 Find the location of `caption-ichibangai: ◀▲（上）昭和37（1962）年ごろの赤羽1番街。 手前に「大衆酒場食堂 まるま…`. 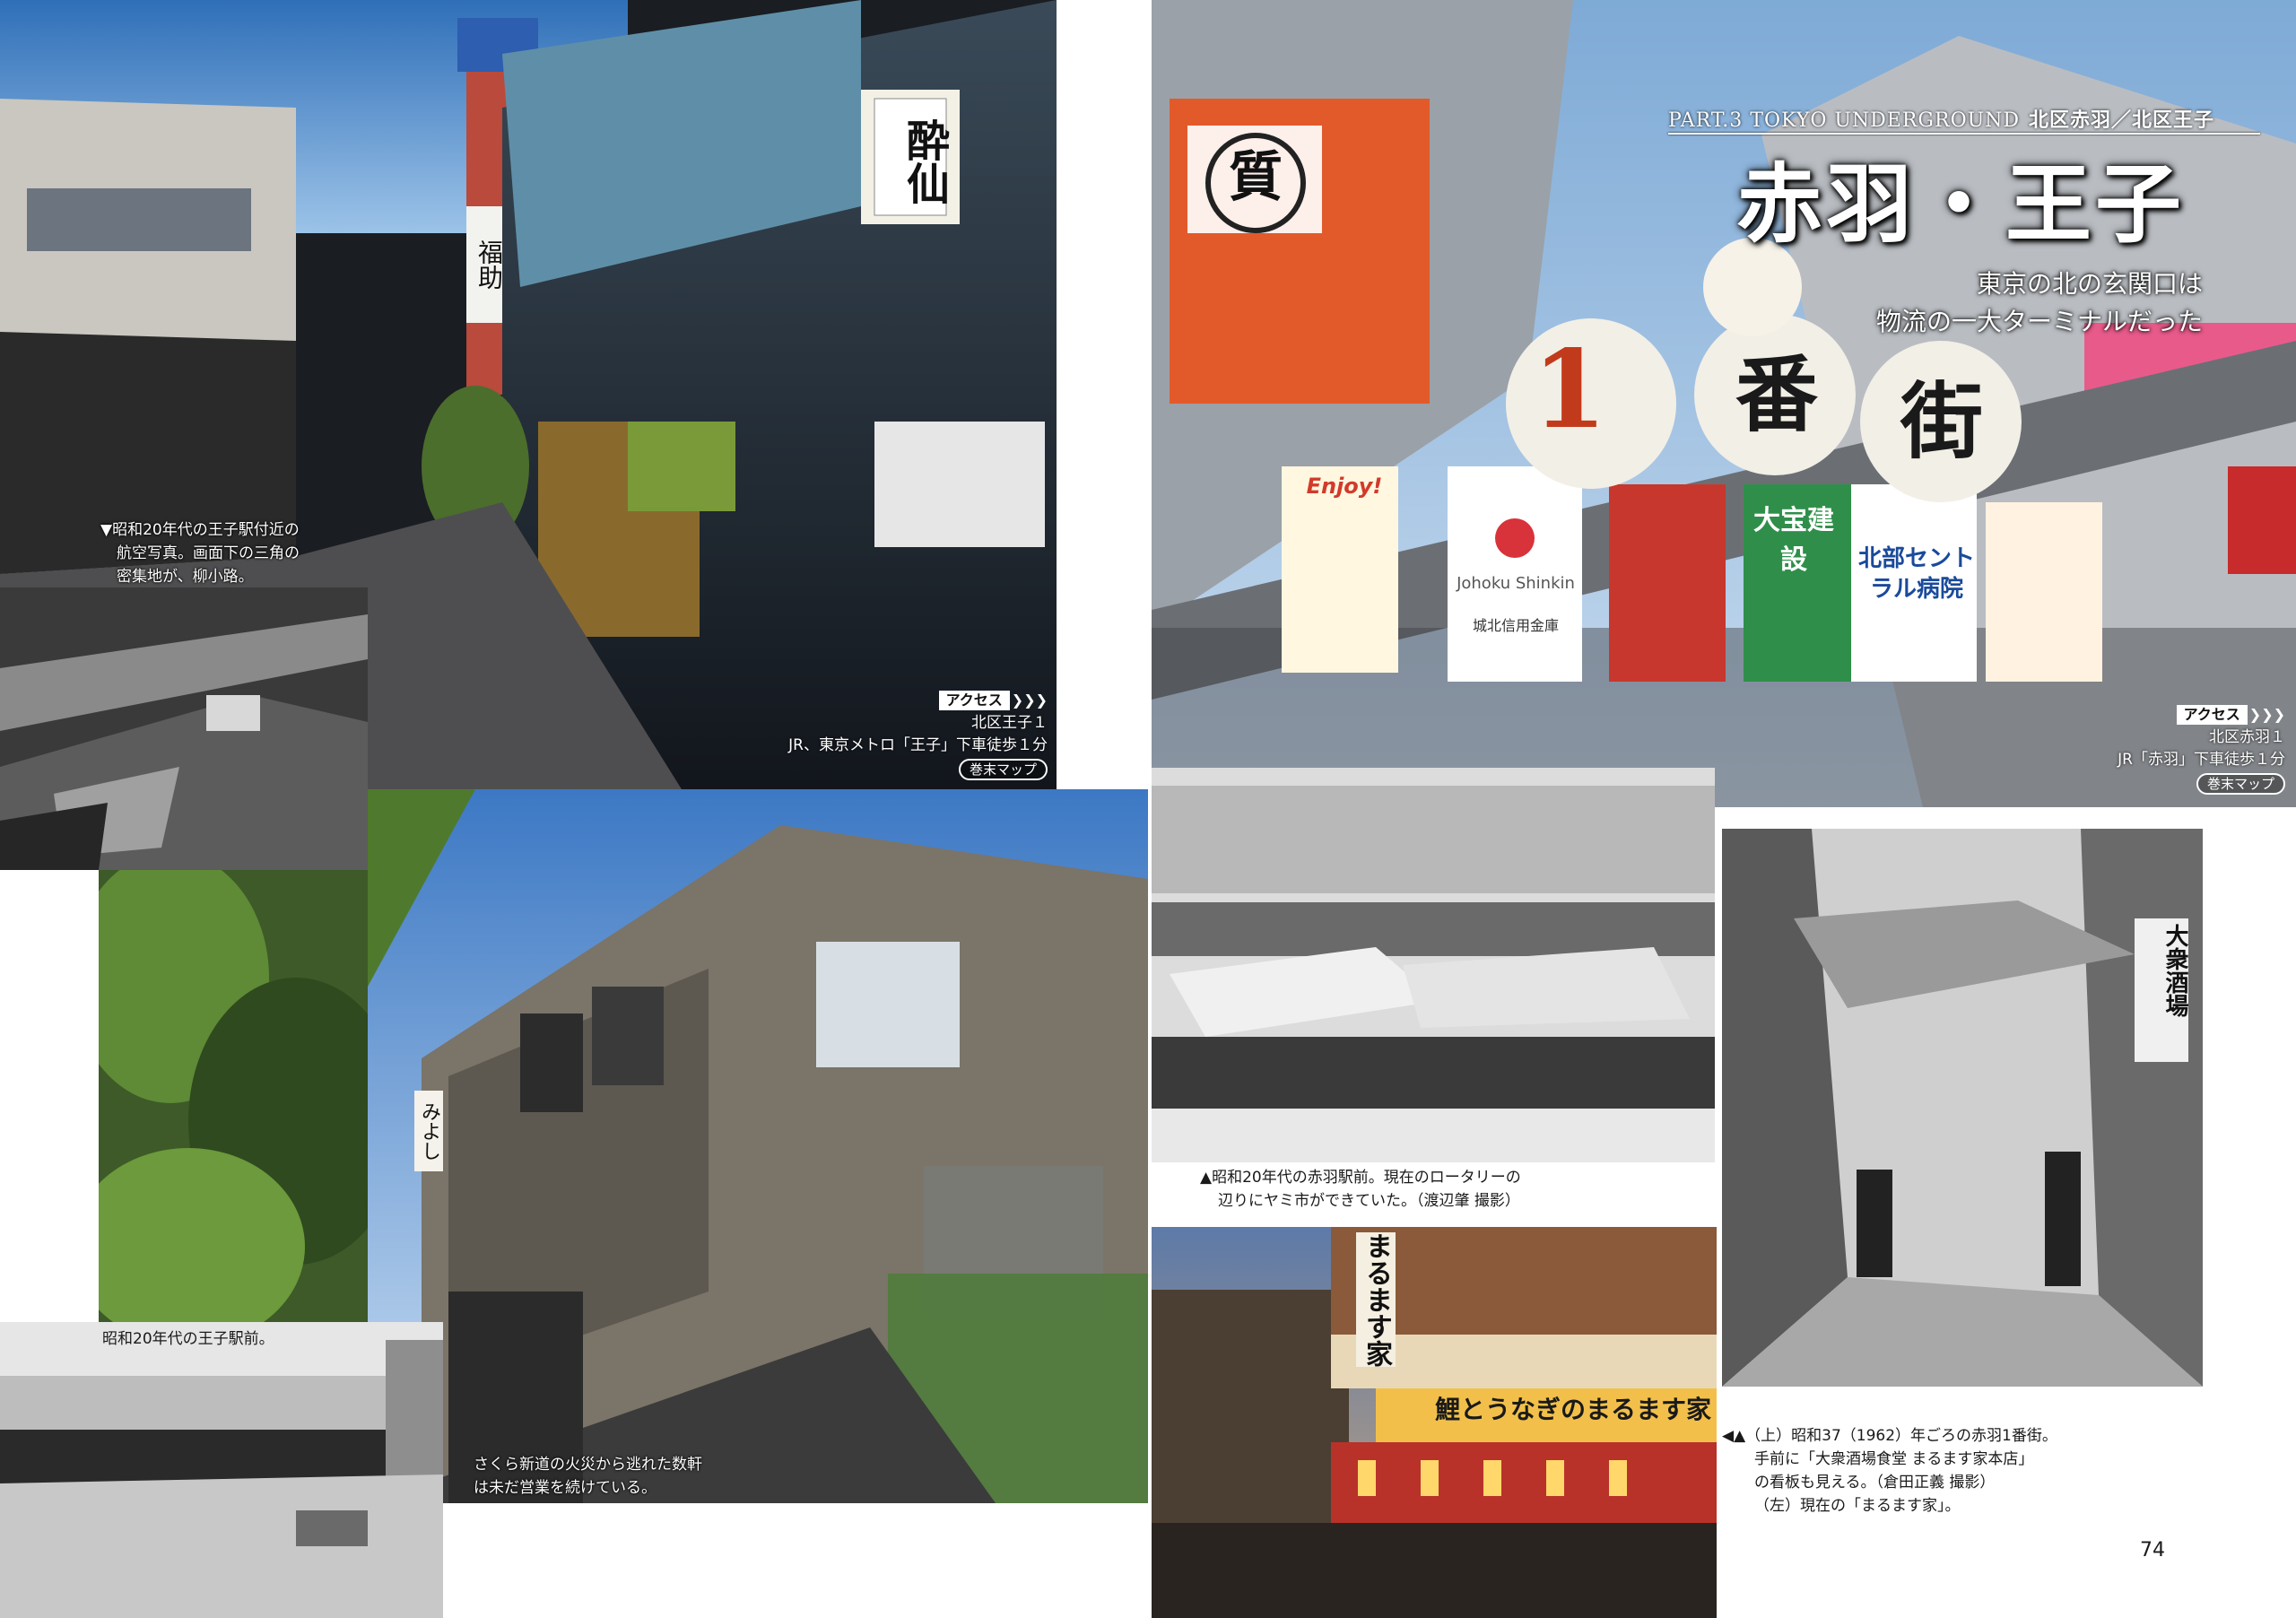

caption-ichibangai: ◀▲（上）昭和37（1962）年ごろの赤羽1番街。 手前に「大衆酒場食堂 まるま… is located at coordinates (1889, 1471).